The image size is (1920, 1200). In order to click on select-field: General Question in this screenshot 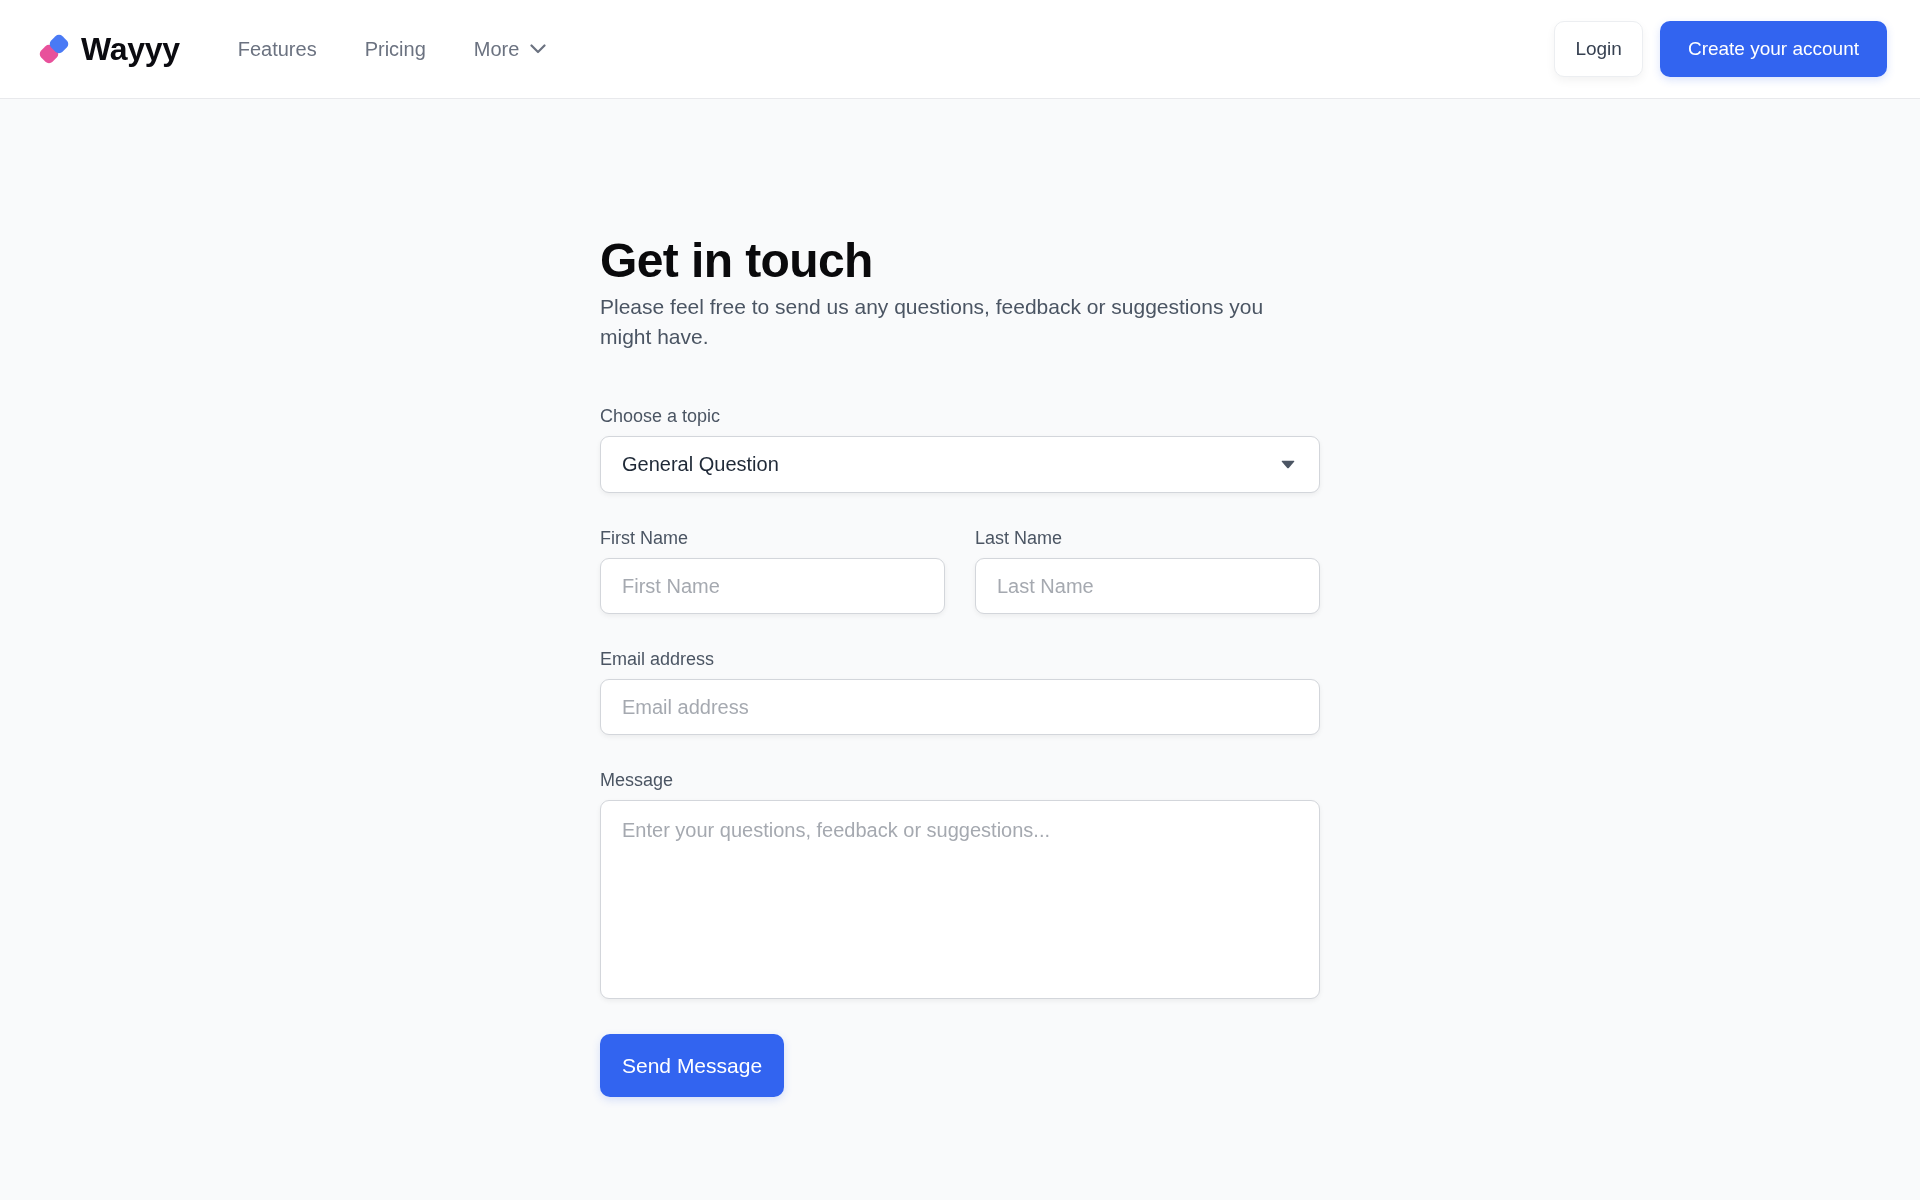, I will do `click(960, 464)`.